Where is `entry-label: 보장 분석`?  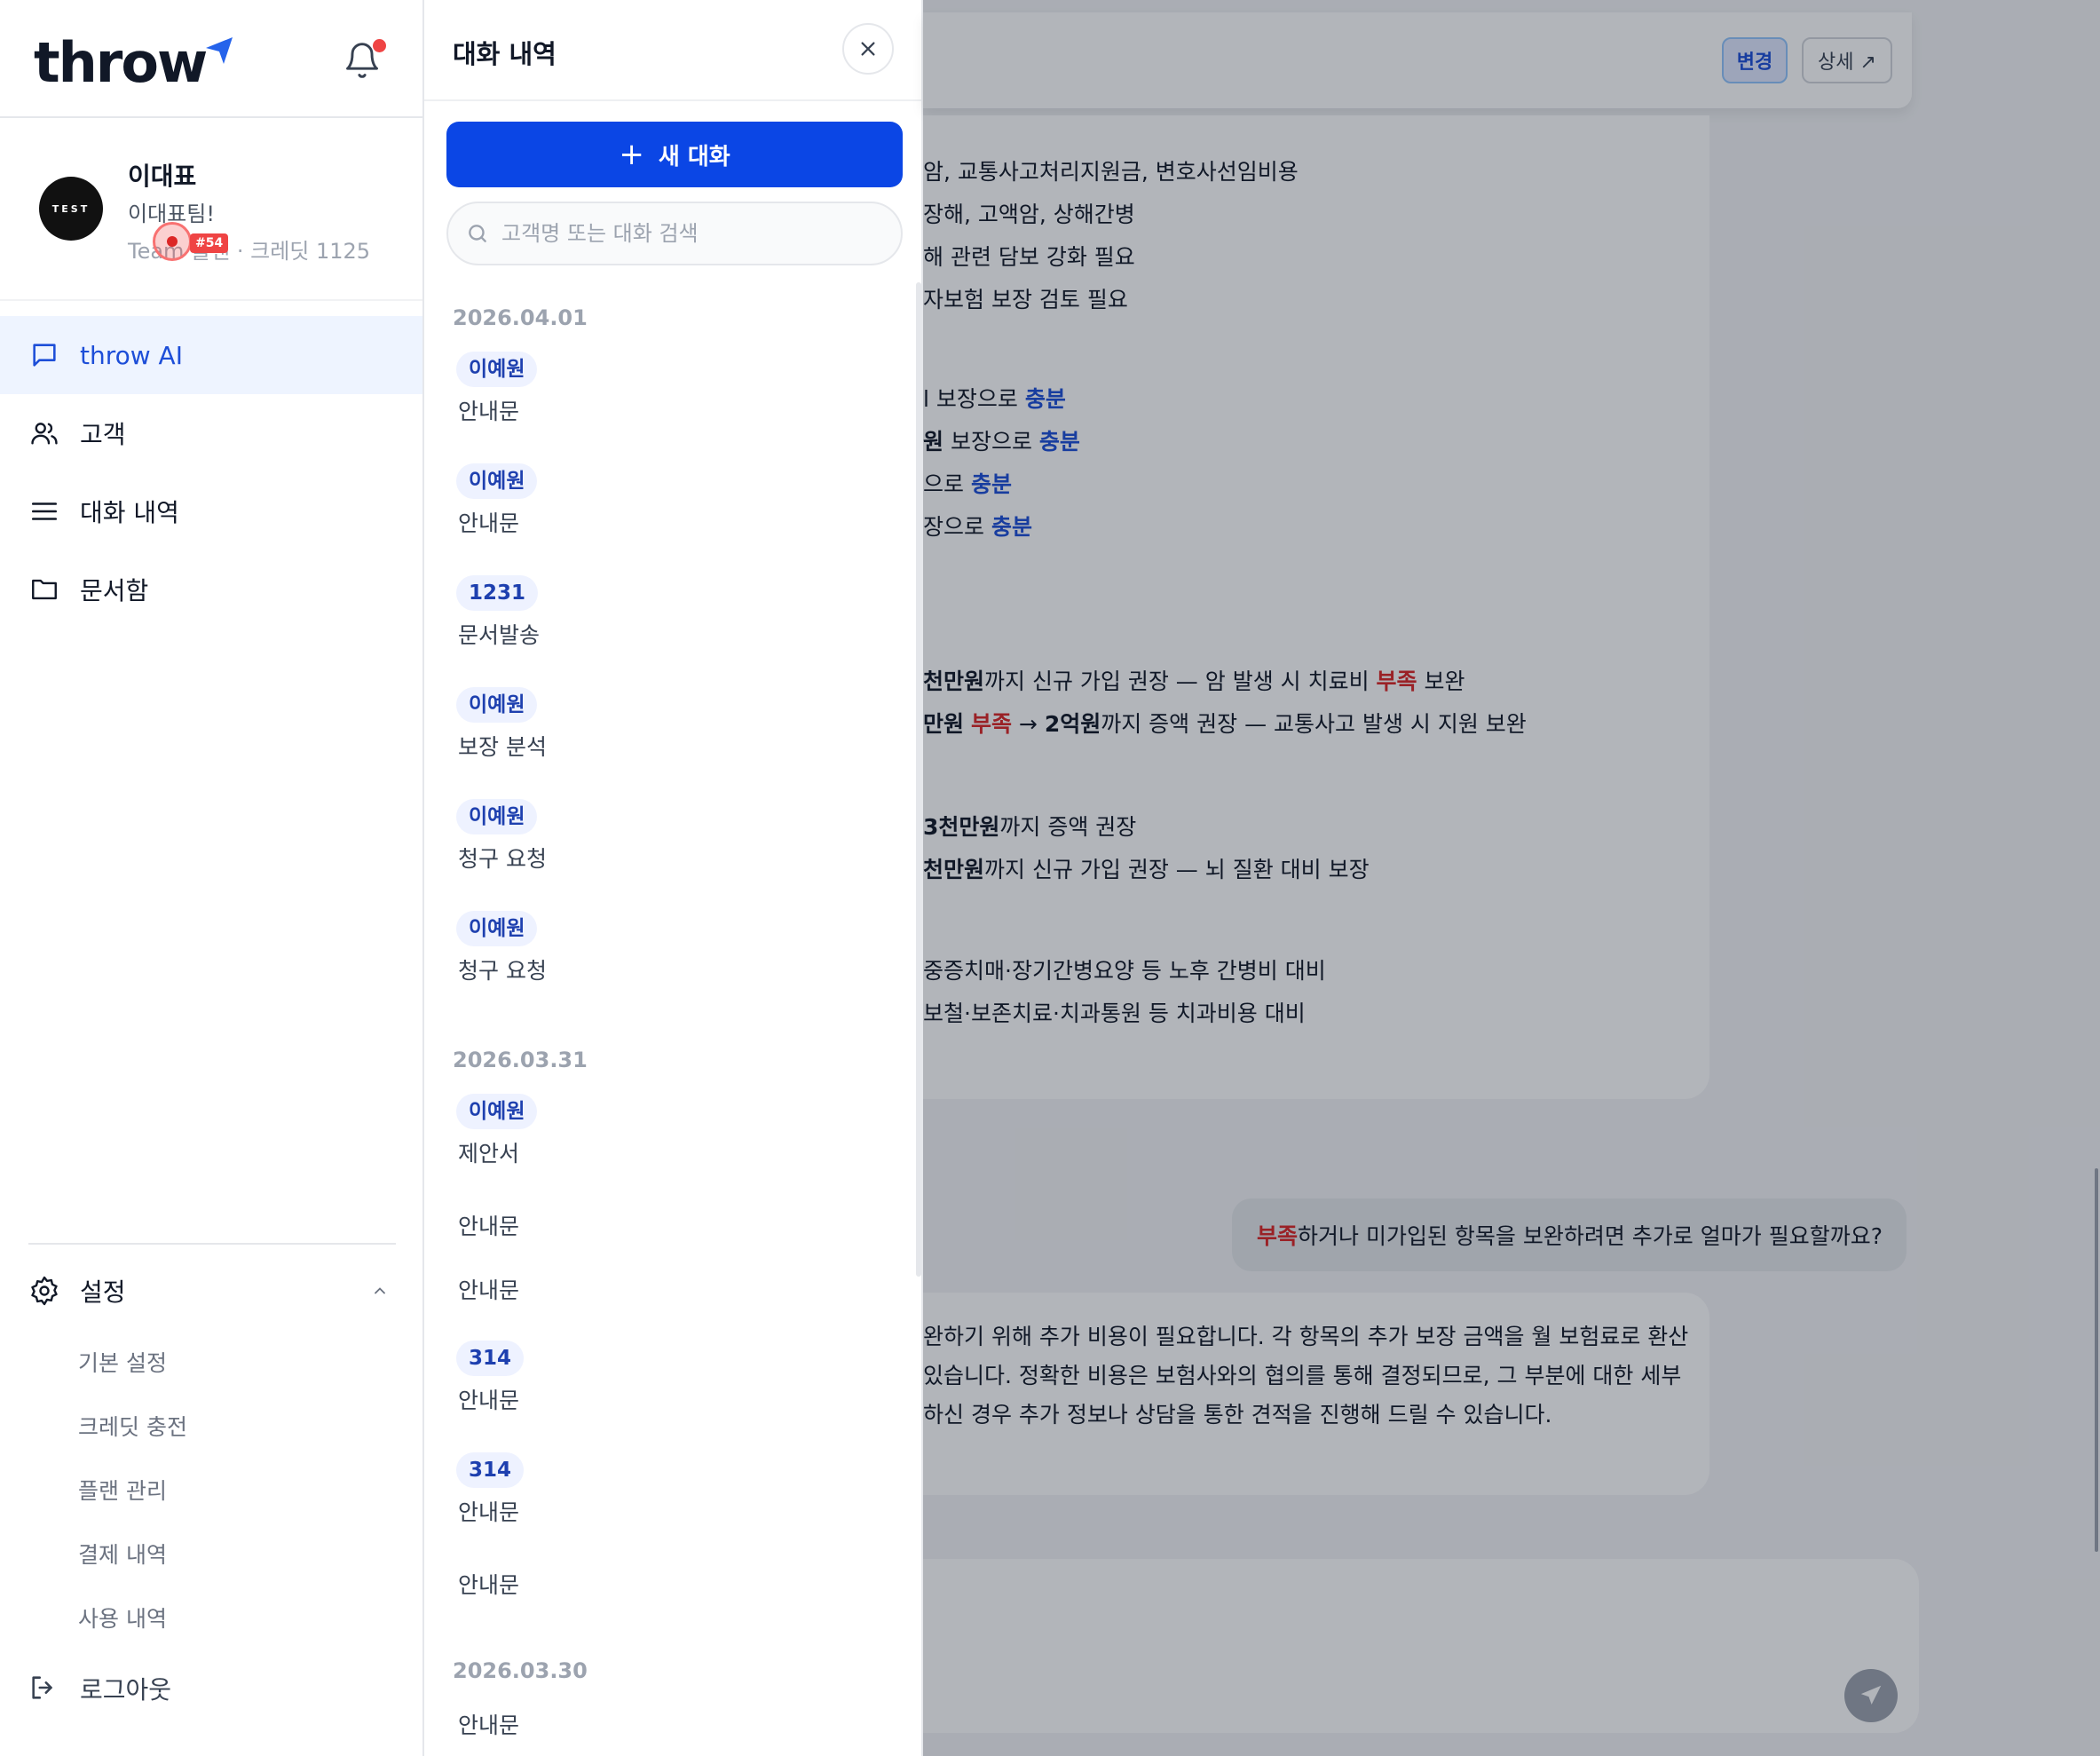
entry-label: 보장 분석 is located at coordinates (502, 747).